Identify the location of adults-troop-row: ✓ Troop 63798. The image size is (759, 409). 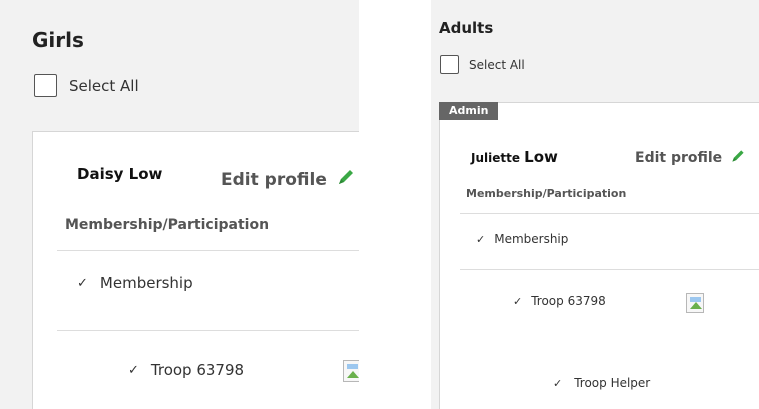
(559, 301).